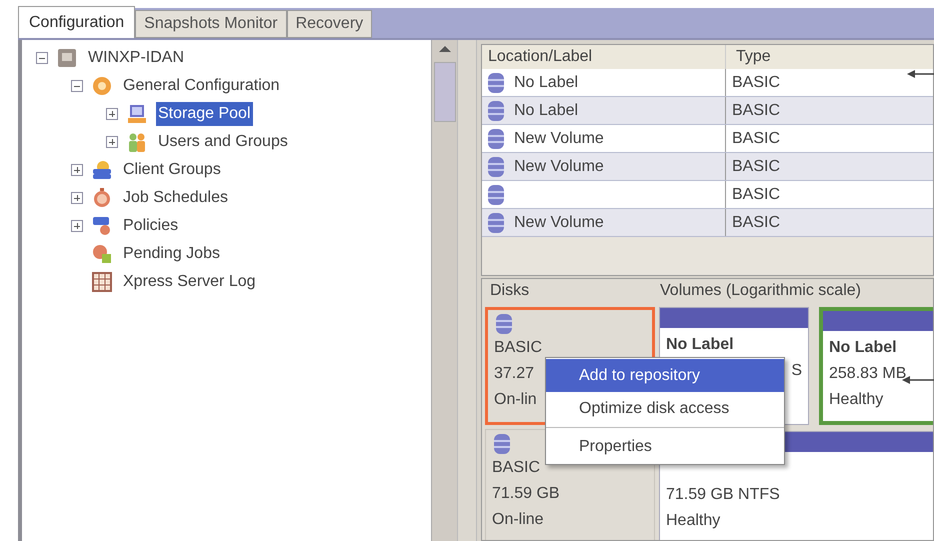 The width and height of the screenshot is (934, 541). What do you see at coordinates (518, 520) in the screenshot?
I see `disk-info: On-line` at bounding box center [518, 520].